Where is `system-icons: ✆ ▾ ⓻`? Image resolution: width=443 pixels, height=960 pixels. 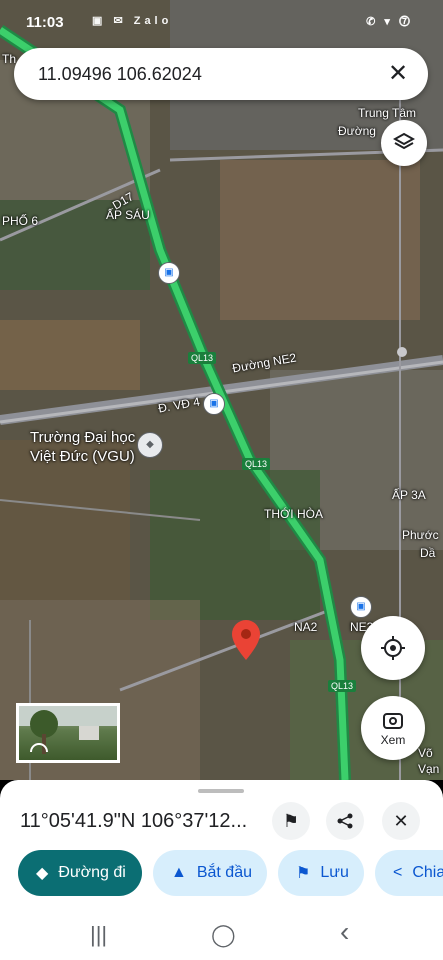 system-icons: ✆ ▾ ⓻ is located at coordinates (389, 22).